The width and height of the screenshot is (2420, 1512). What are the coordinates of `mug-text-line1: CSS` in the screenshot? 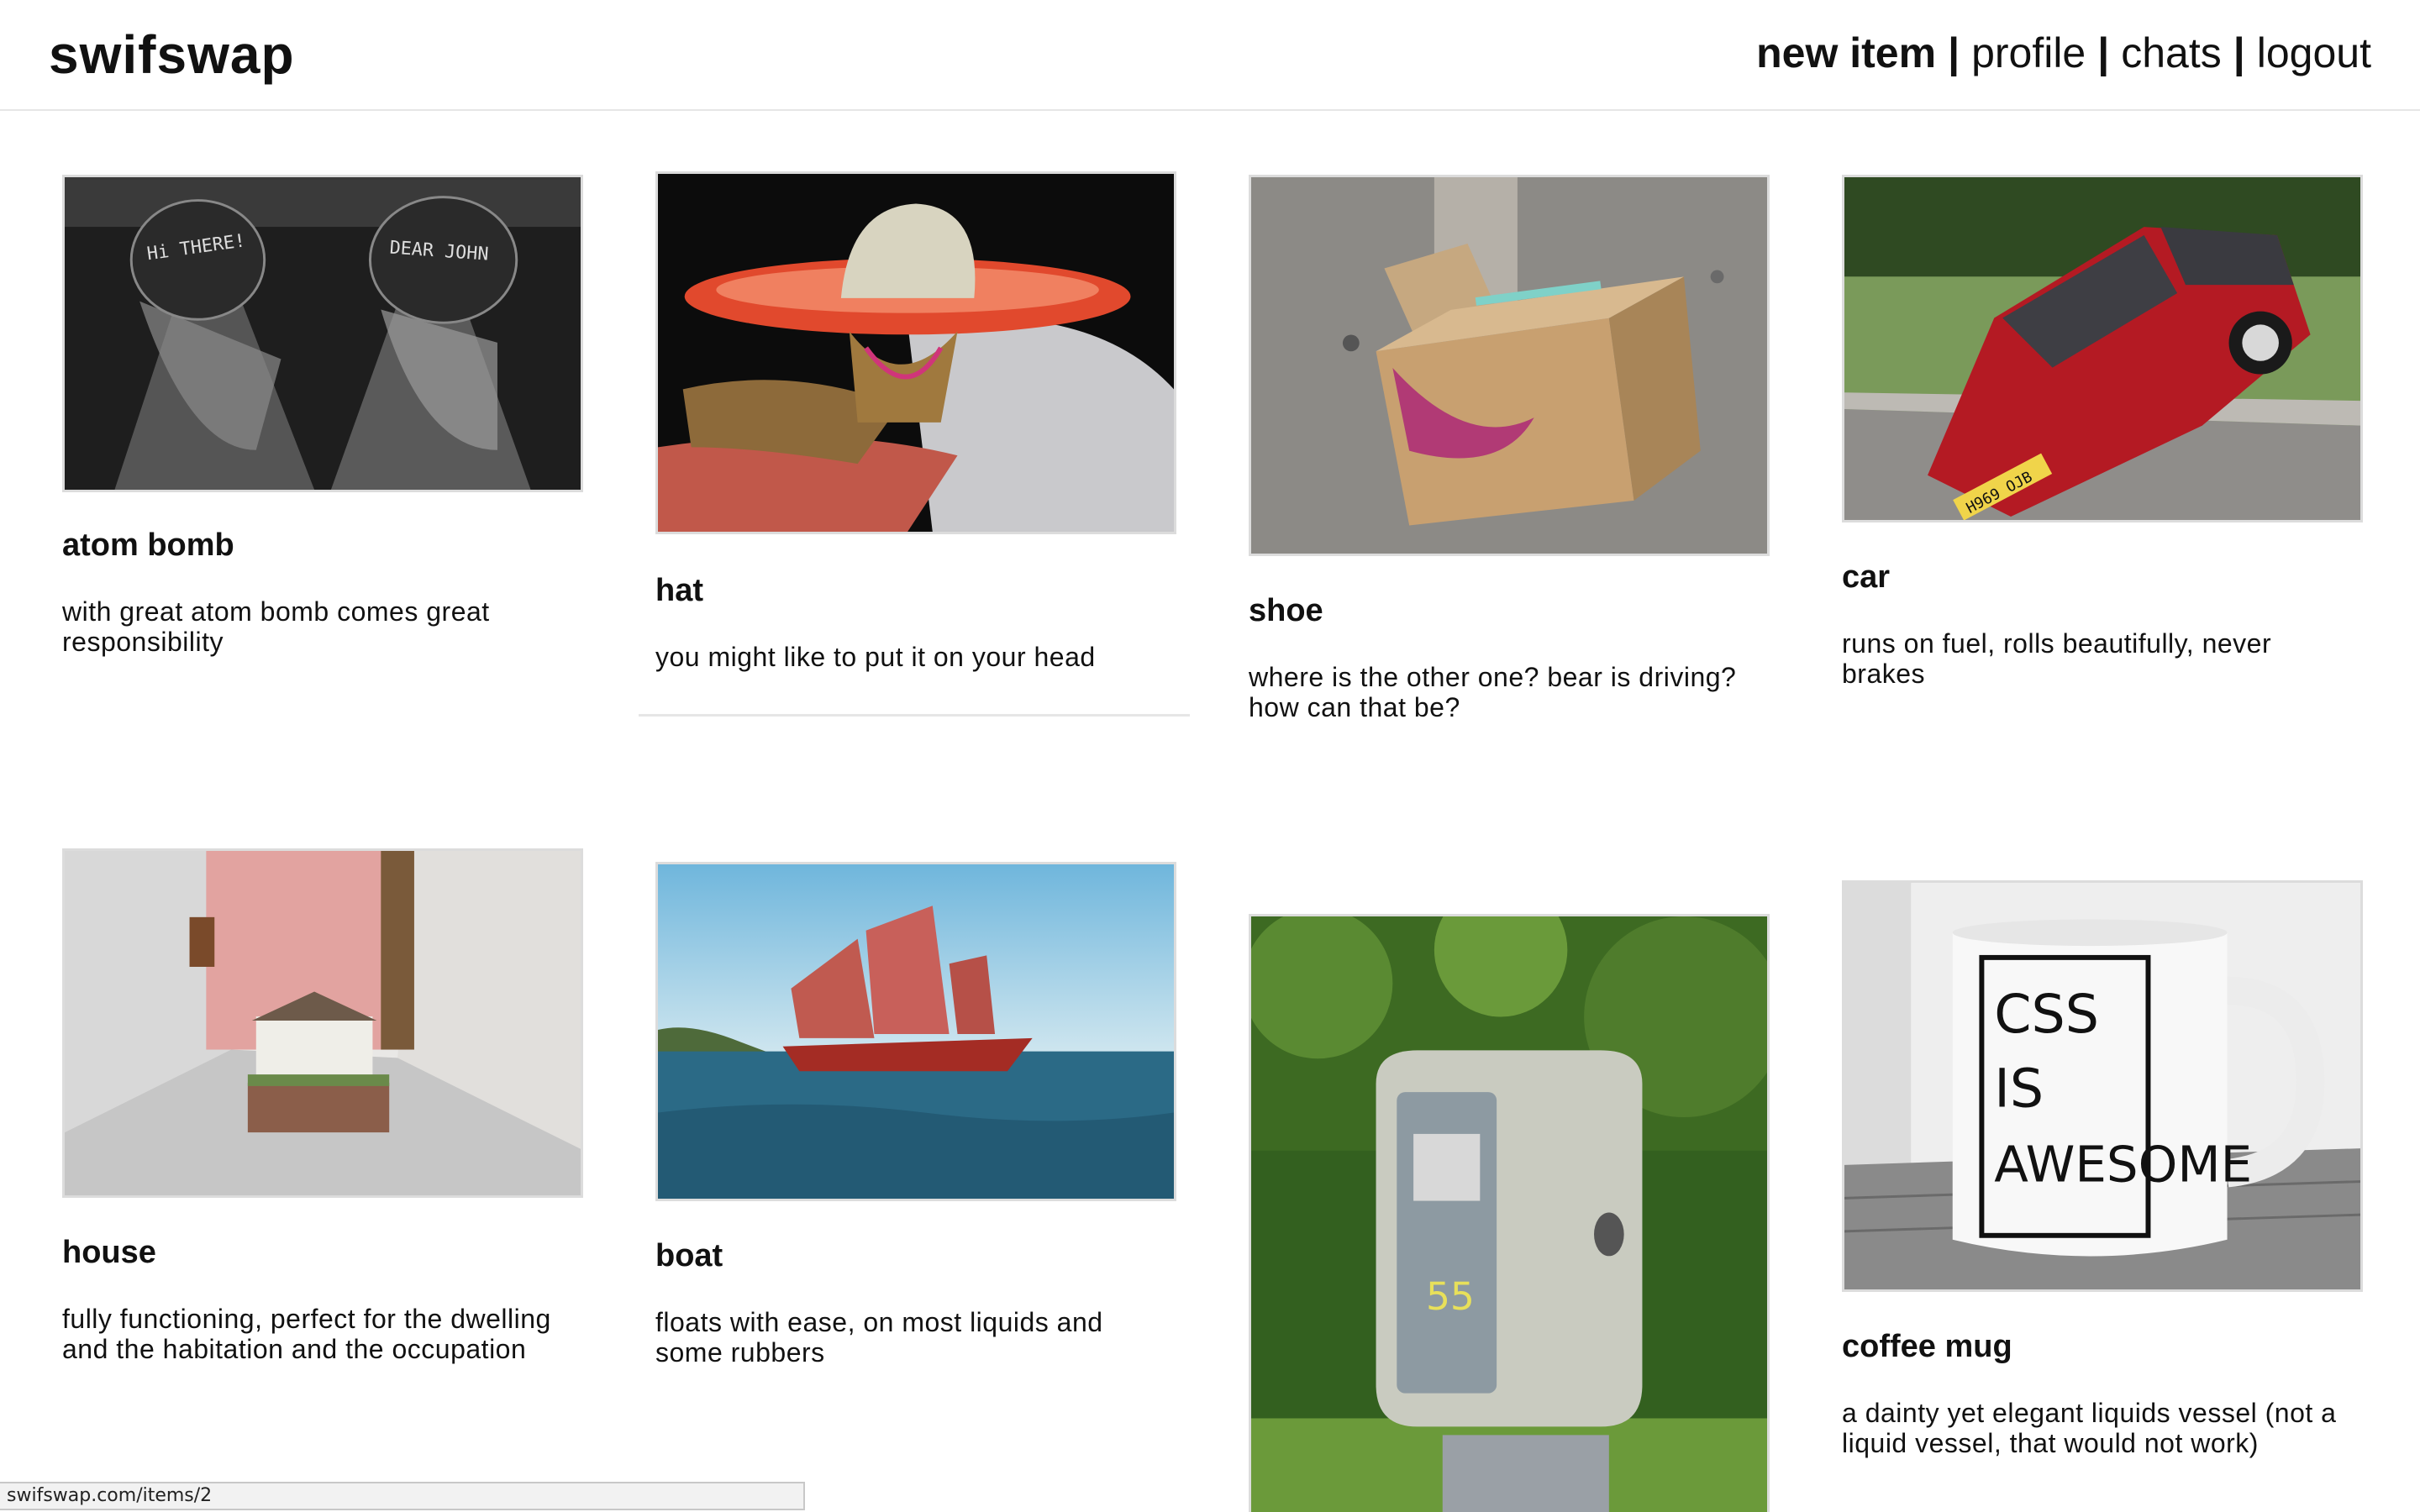 It's located at (2046, 1014).